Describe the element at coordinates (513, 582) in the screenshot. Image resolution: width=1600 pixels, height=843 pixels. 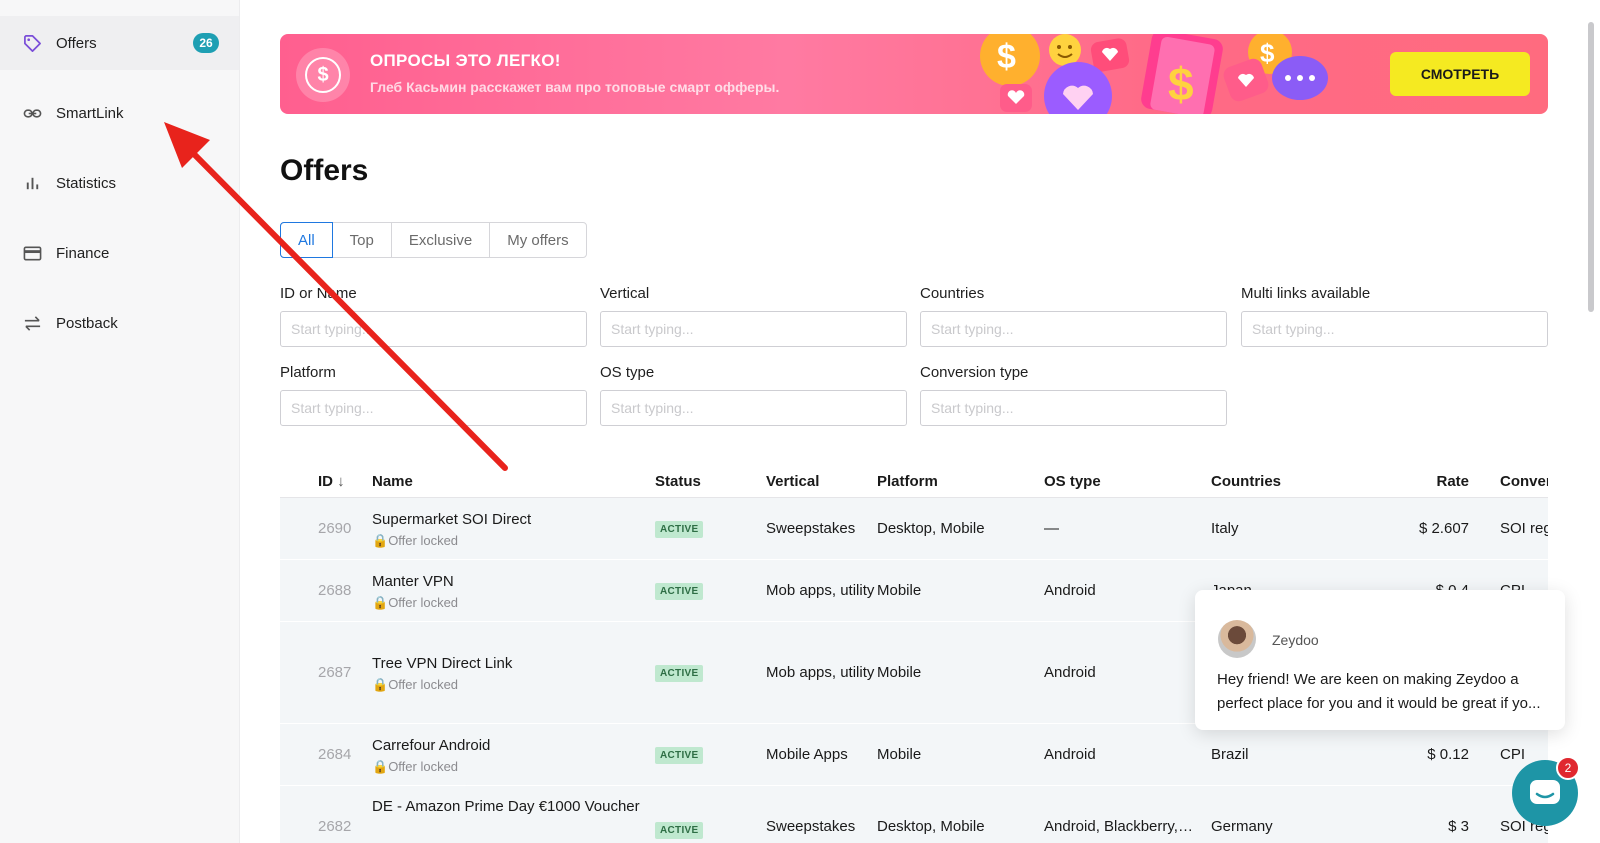
I see `offer-name: Manter VPN` at that location.